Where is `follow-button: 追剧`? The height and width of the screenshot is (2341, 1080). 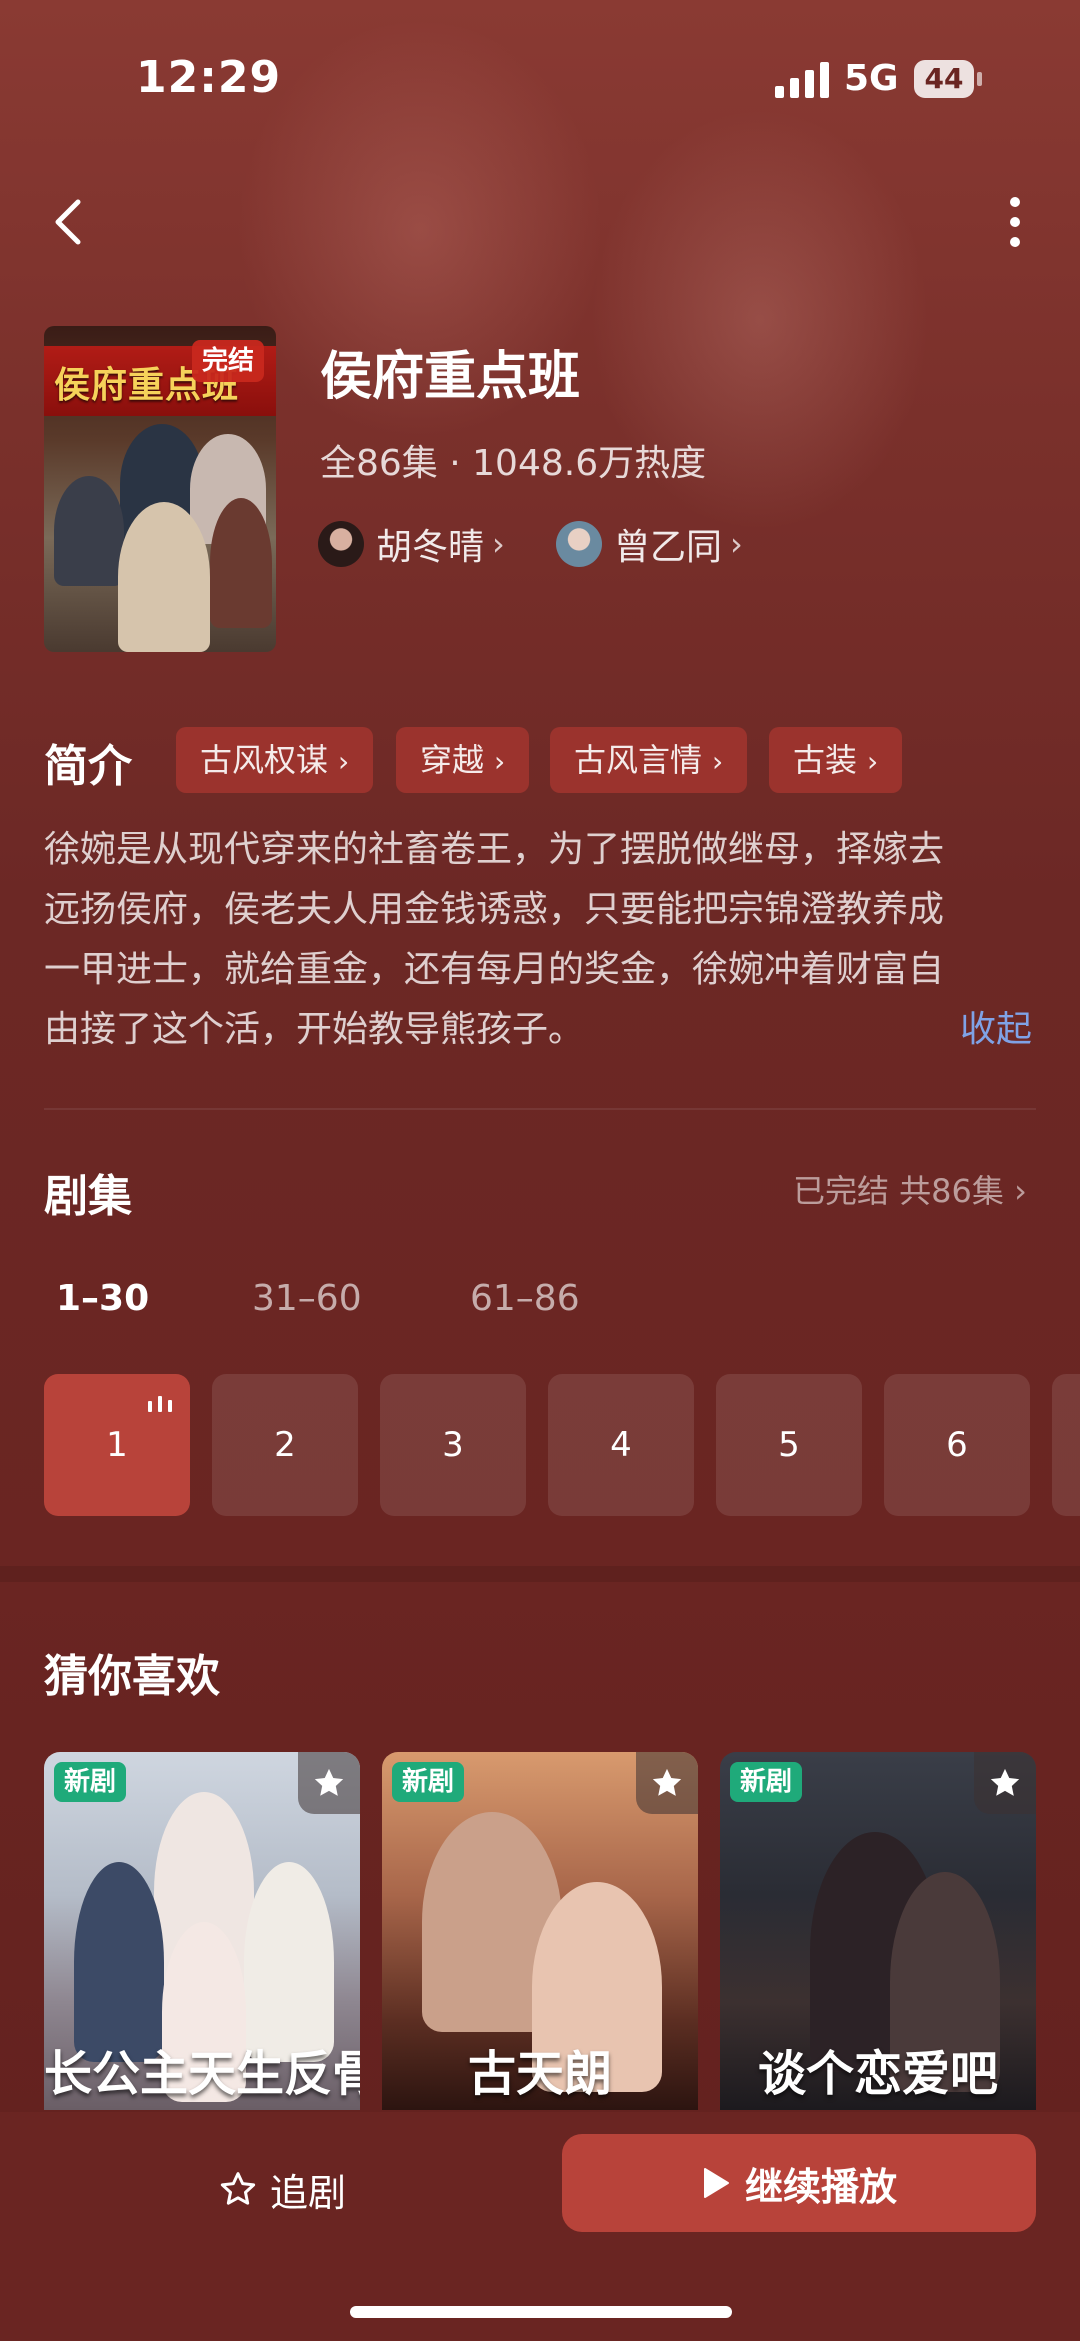 follow-button: 追剧 is located at coordinates (282, 2189).